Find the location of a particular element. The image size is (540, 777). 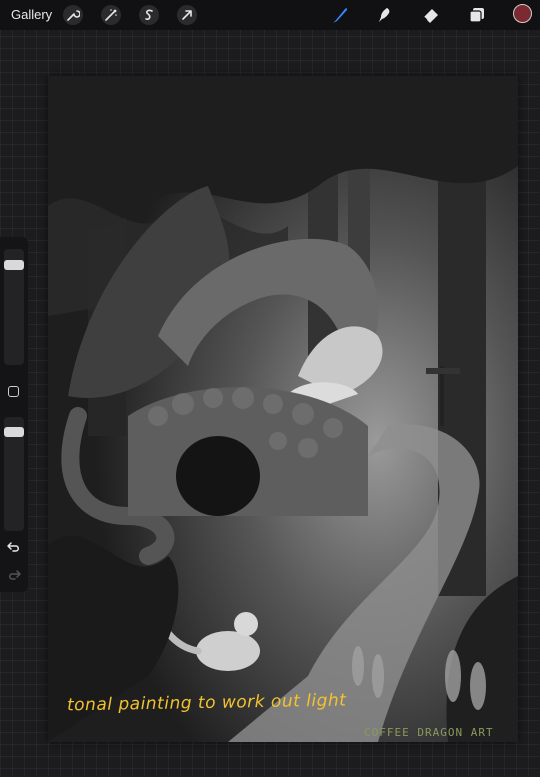

brush-icon is located at coordinates (340, 15).